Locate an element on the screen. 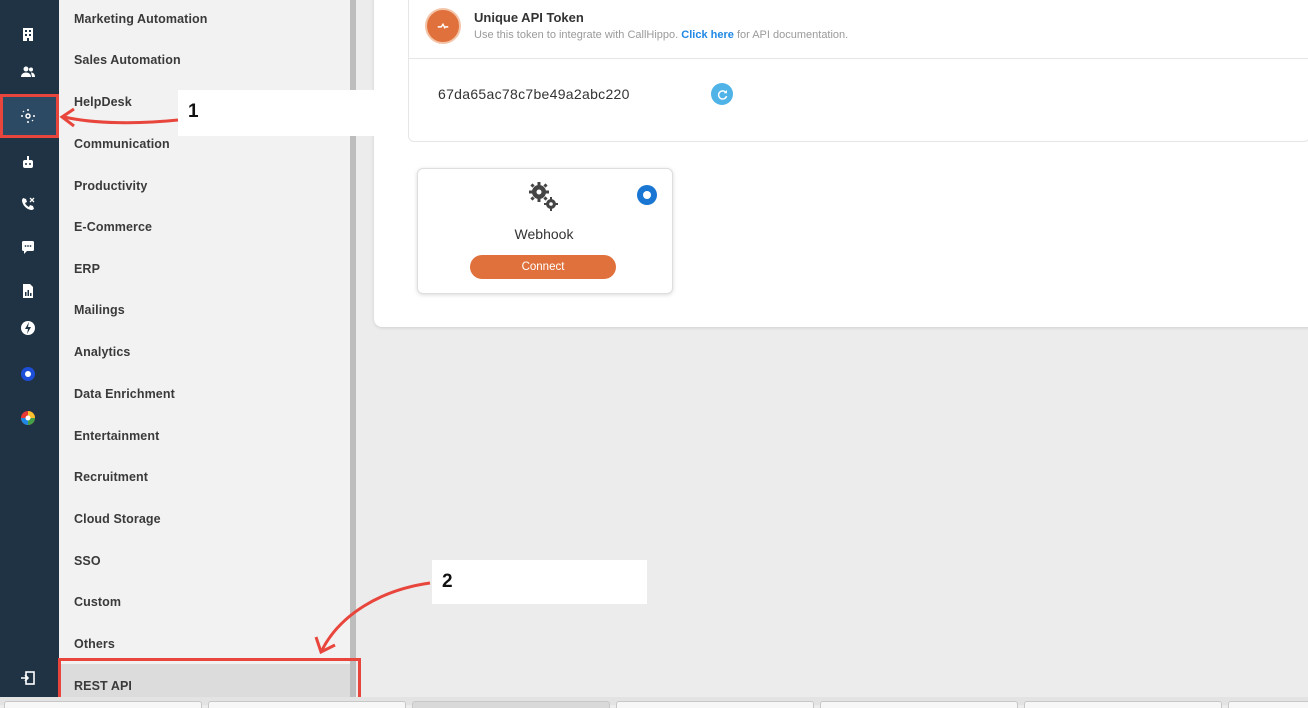 Image resolution: width=1308 pixels, height=708 pixels. logout-icon is located at coordinates (28, 678).